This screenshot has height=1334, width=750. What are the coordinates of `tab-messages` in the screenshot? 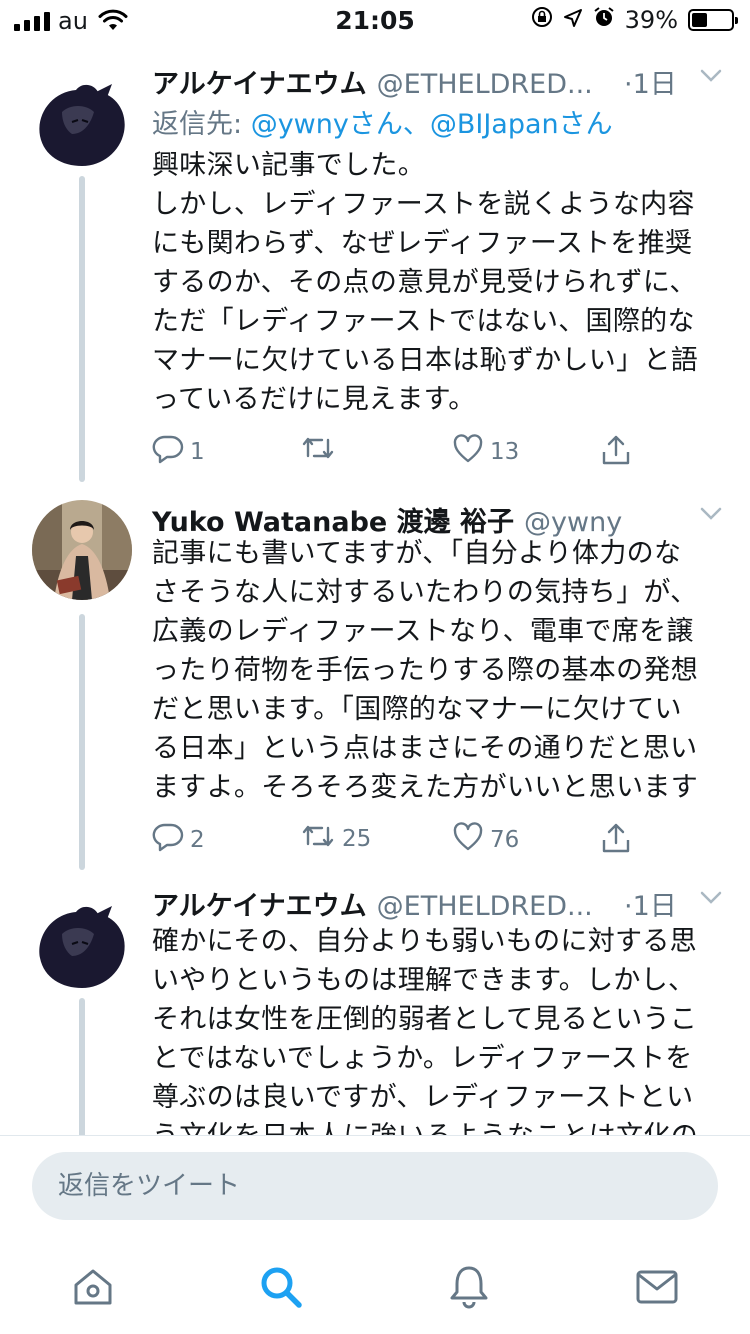 It's located at (657, 1289).